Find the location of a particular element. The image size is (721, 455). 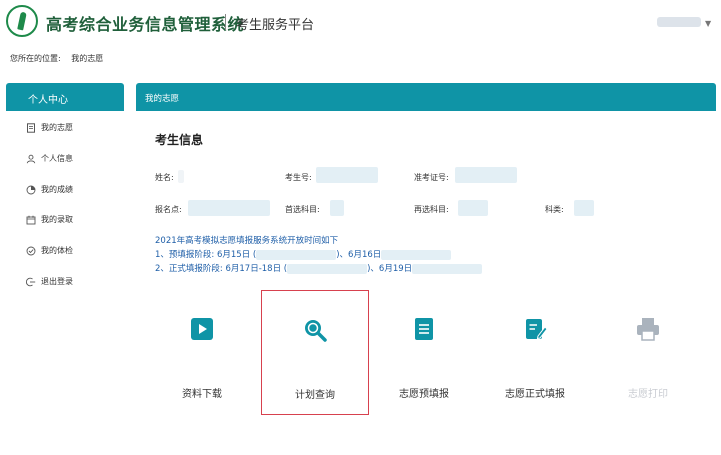

breadcrumb-prefix: 您所在的位置: is located at coordinates (35, 58).